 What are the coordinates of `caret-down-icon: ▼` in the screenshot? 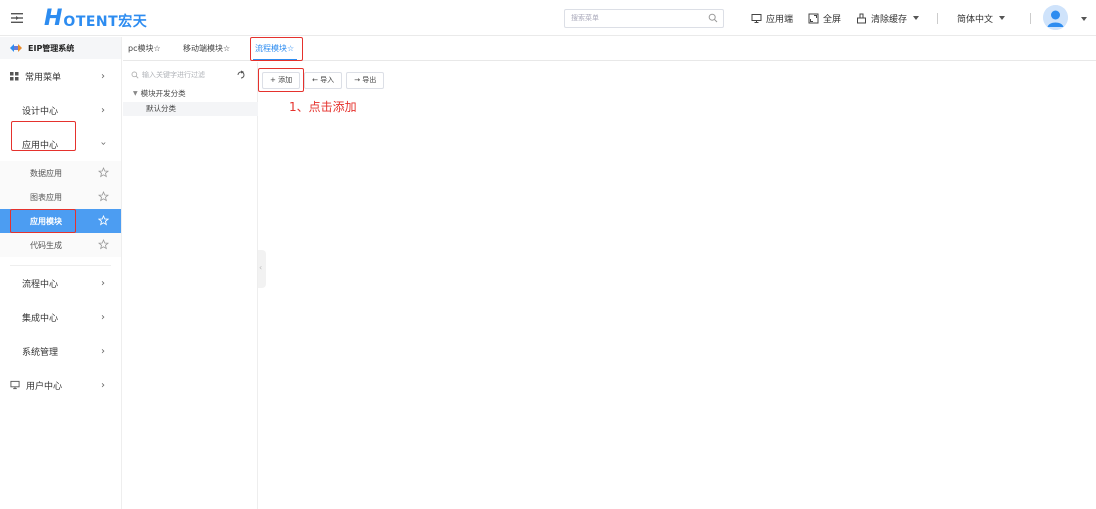 It's located at (135, 93).